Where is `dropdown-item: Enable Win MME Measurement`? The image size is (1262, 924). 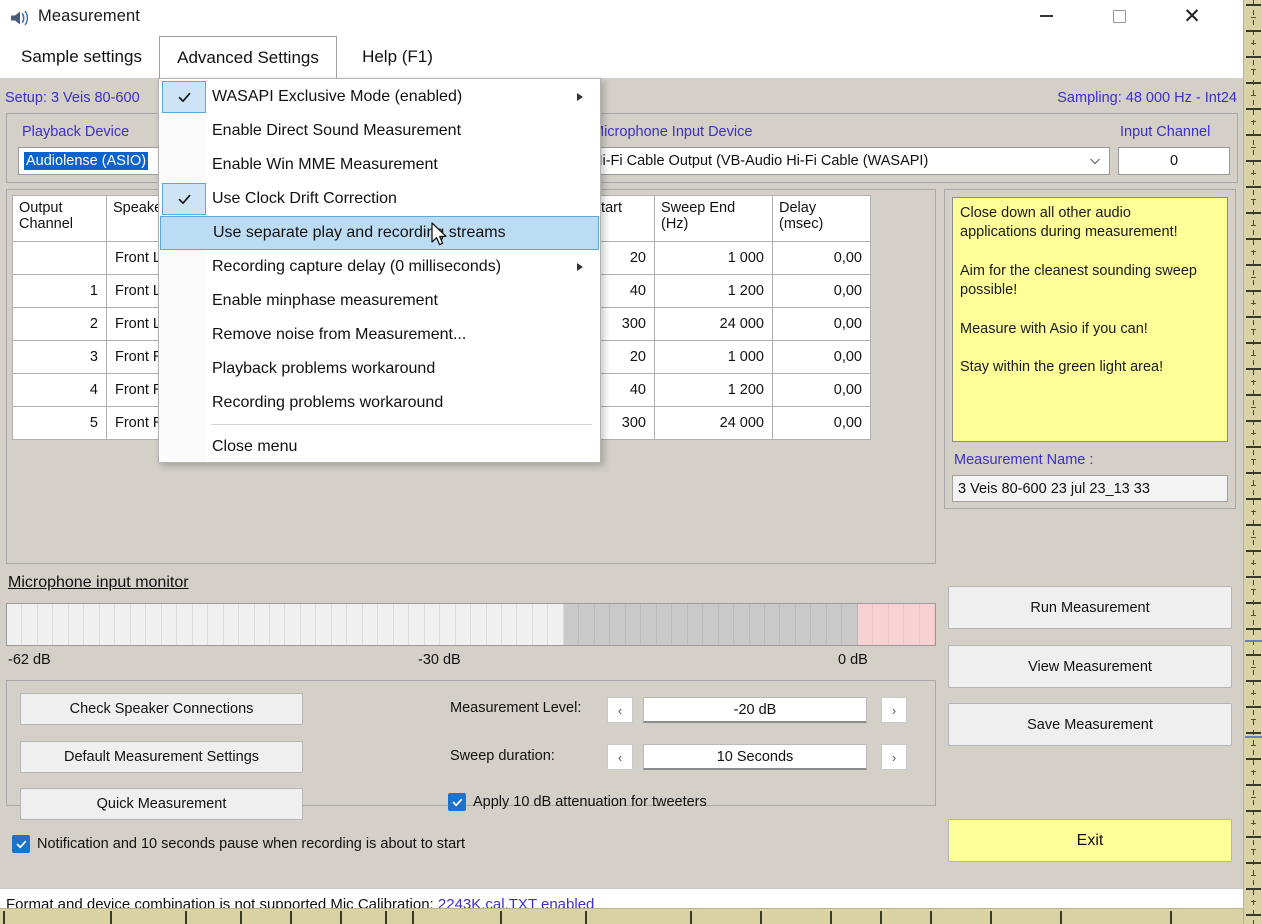 dropdown-item: Enable Win MME Measurement is located at coordinates (379, 165).